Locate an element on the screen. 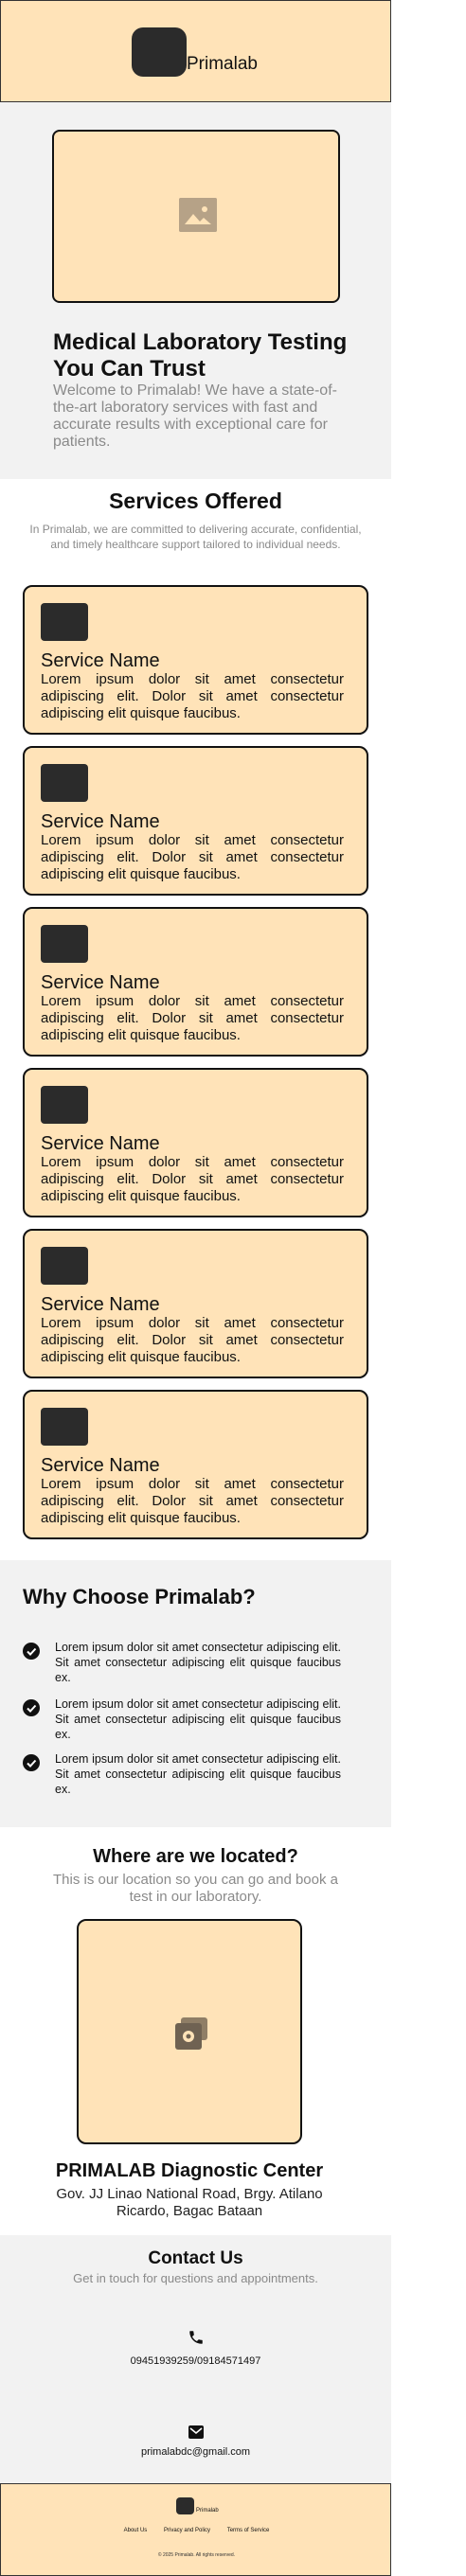 The height and width of the screenshot is (2576, 466). photo-gallery-icon is located at coordinates (191, 2034).